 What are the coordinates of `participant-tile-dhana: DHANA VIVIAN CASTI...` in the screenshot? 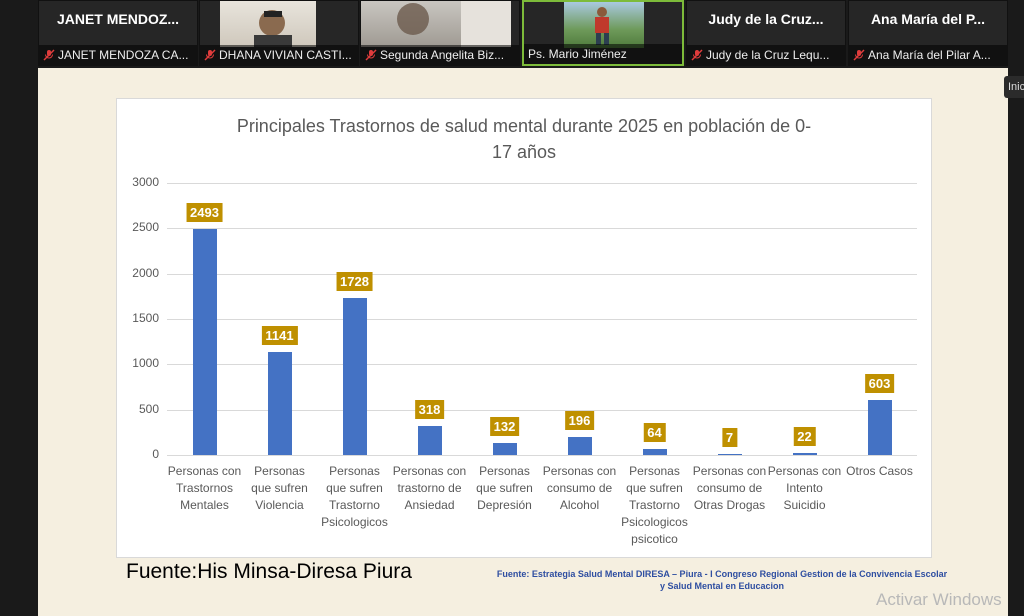 It's located at (279, 33).